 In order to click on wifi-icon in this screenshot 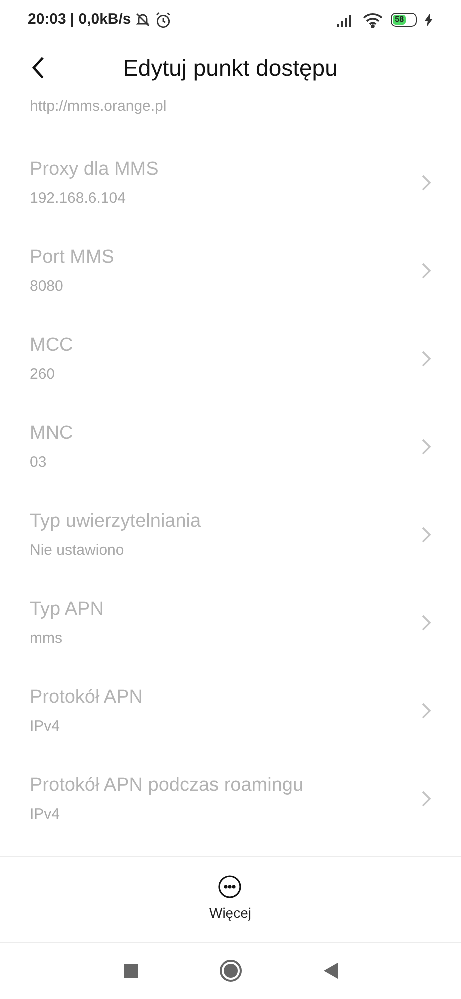, I will do `click(373, 20)`.